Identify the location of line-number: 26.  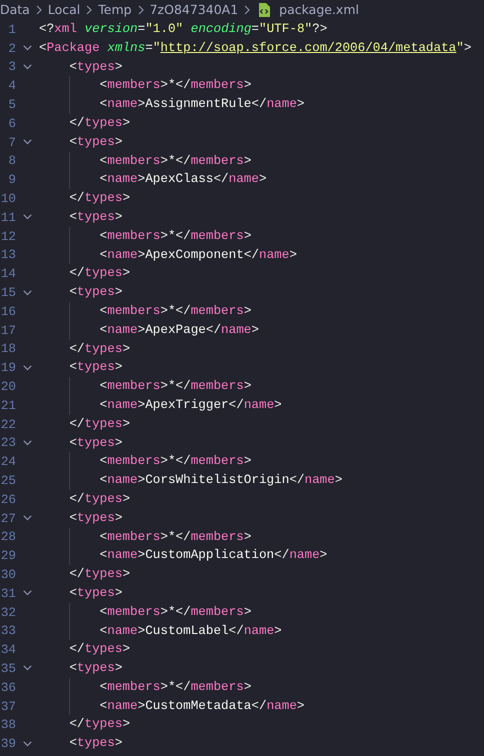
(8, 499).